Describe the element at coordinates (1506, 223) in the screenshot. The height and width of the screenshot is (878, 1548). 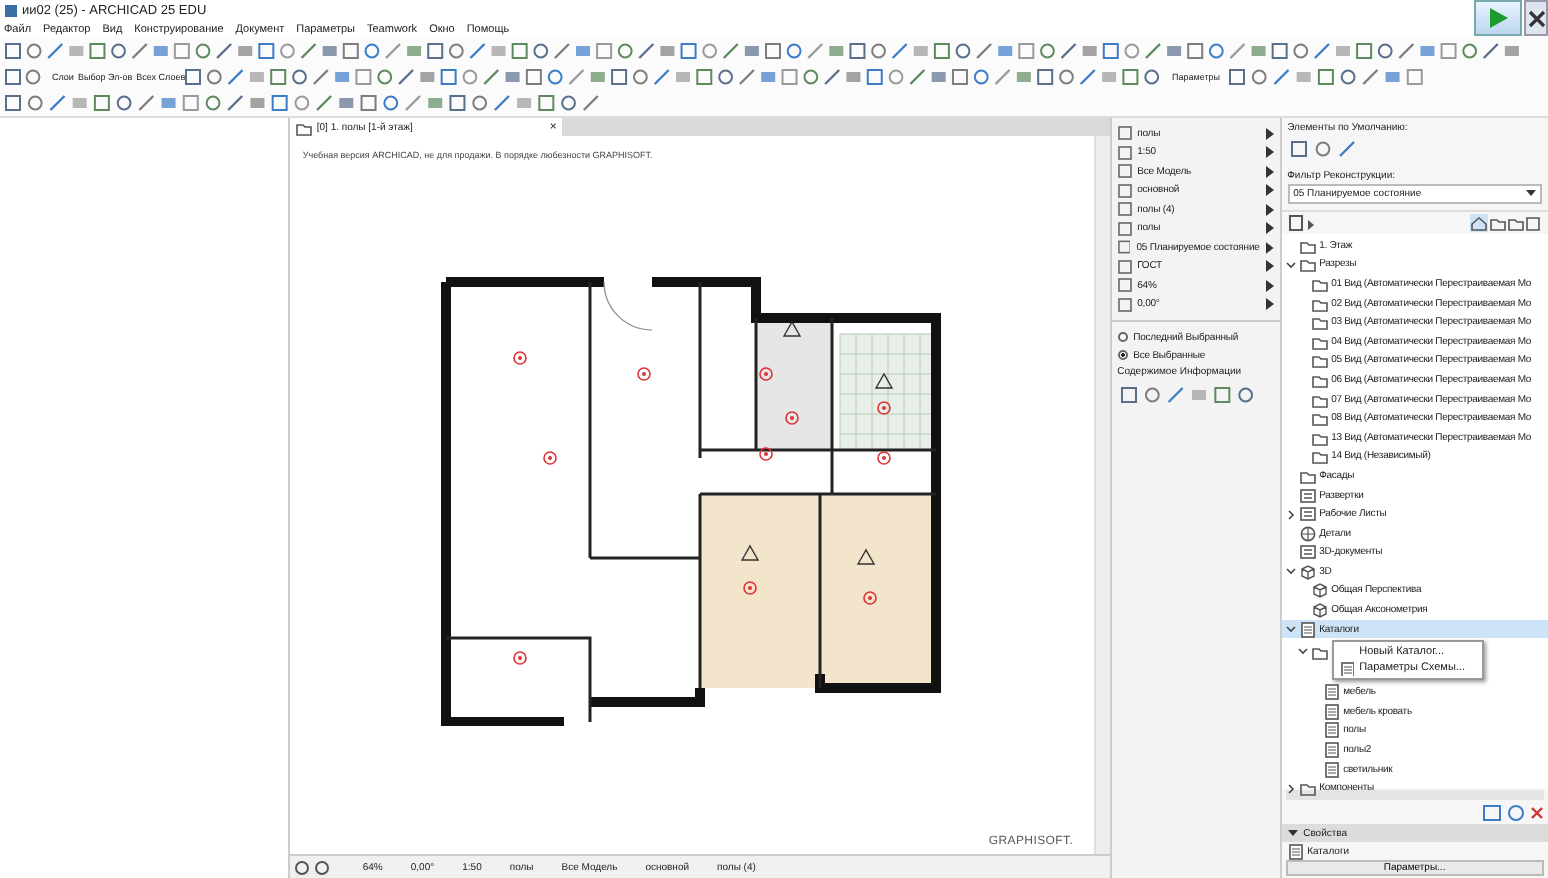
I see `map-view-icons-drawing` at that location.